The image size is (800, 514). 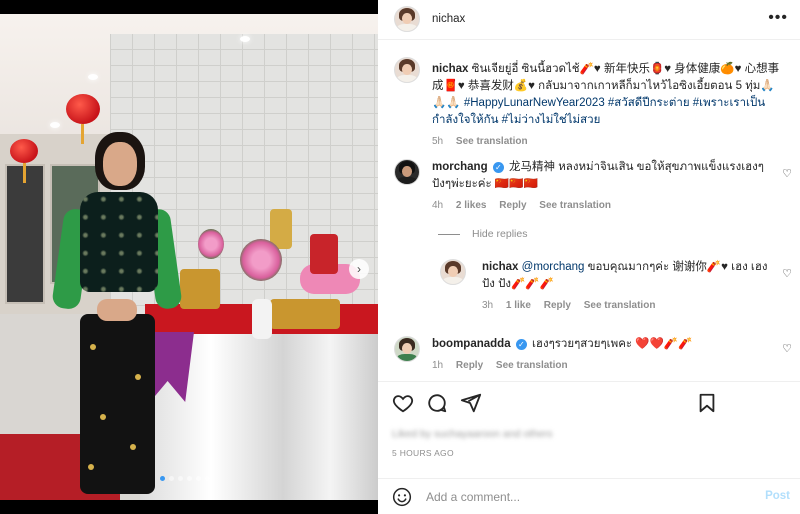 What do you see at coordinates (488, 305) in the screenshot?
I see `reply-time: 3h` at bounding box center [488, 305].